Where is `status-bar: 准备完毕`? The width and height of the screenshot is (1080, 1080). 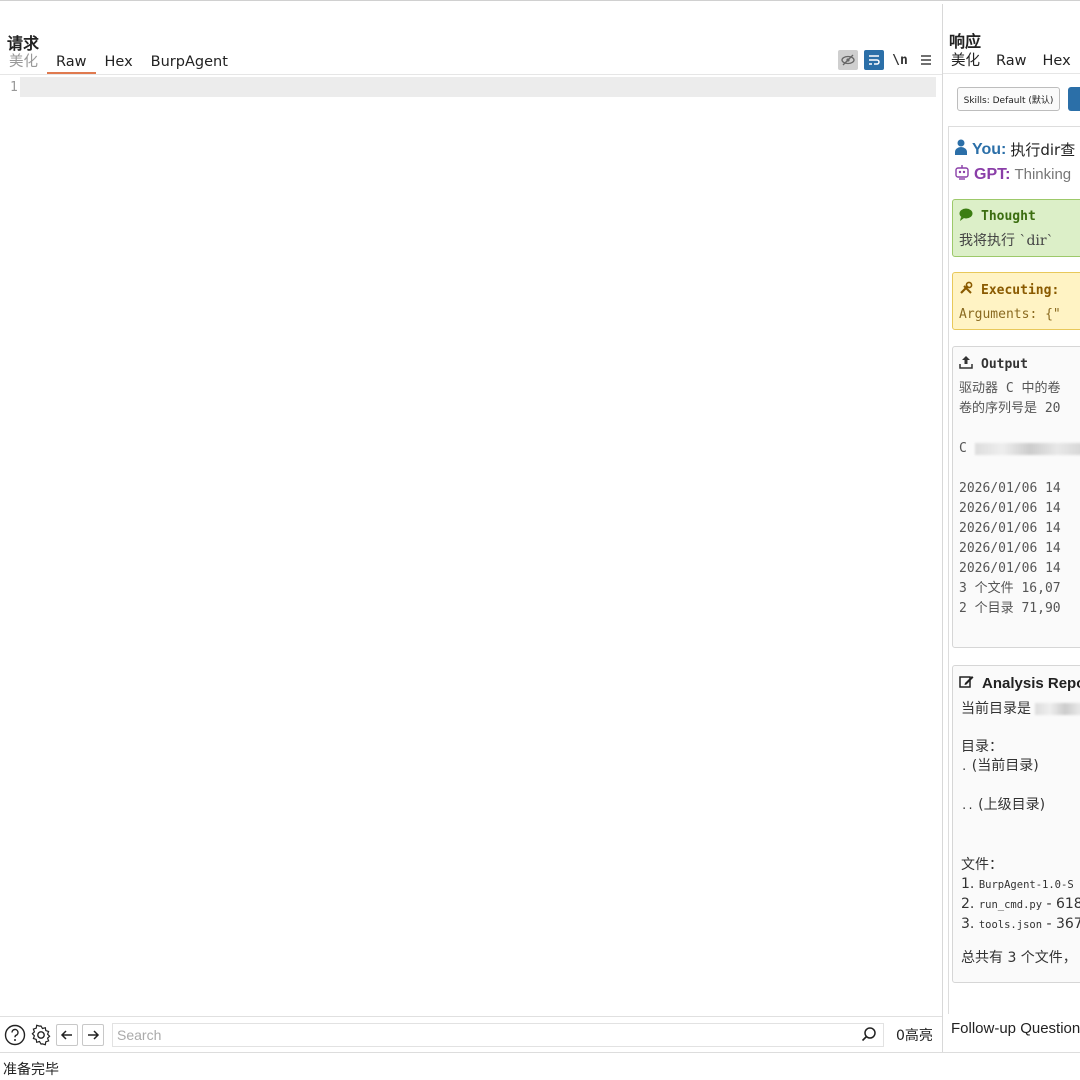 status-bar: 准备完毕 is located at coordinates (540, 1066).